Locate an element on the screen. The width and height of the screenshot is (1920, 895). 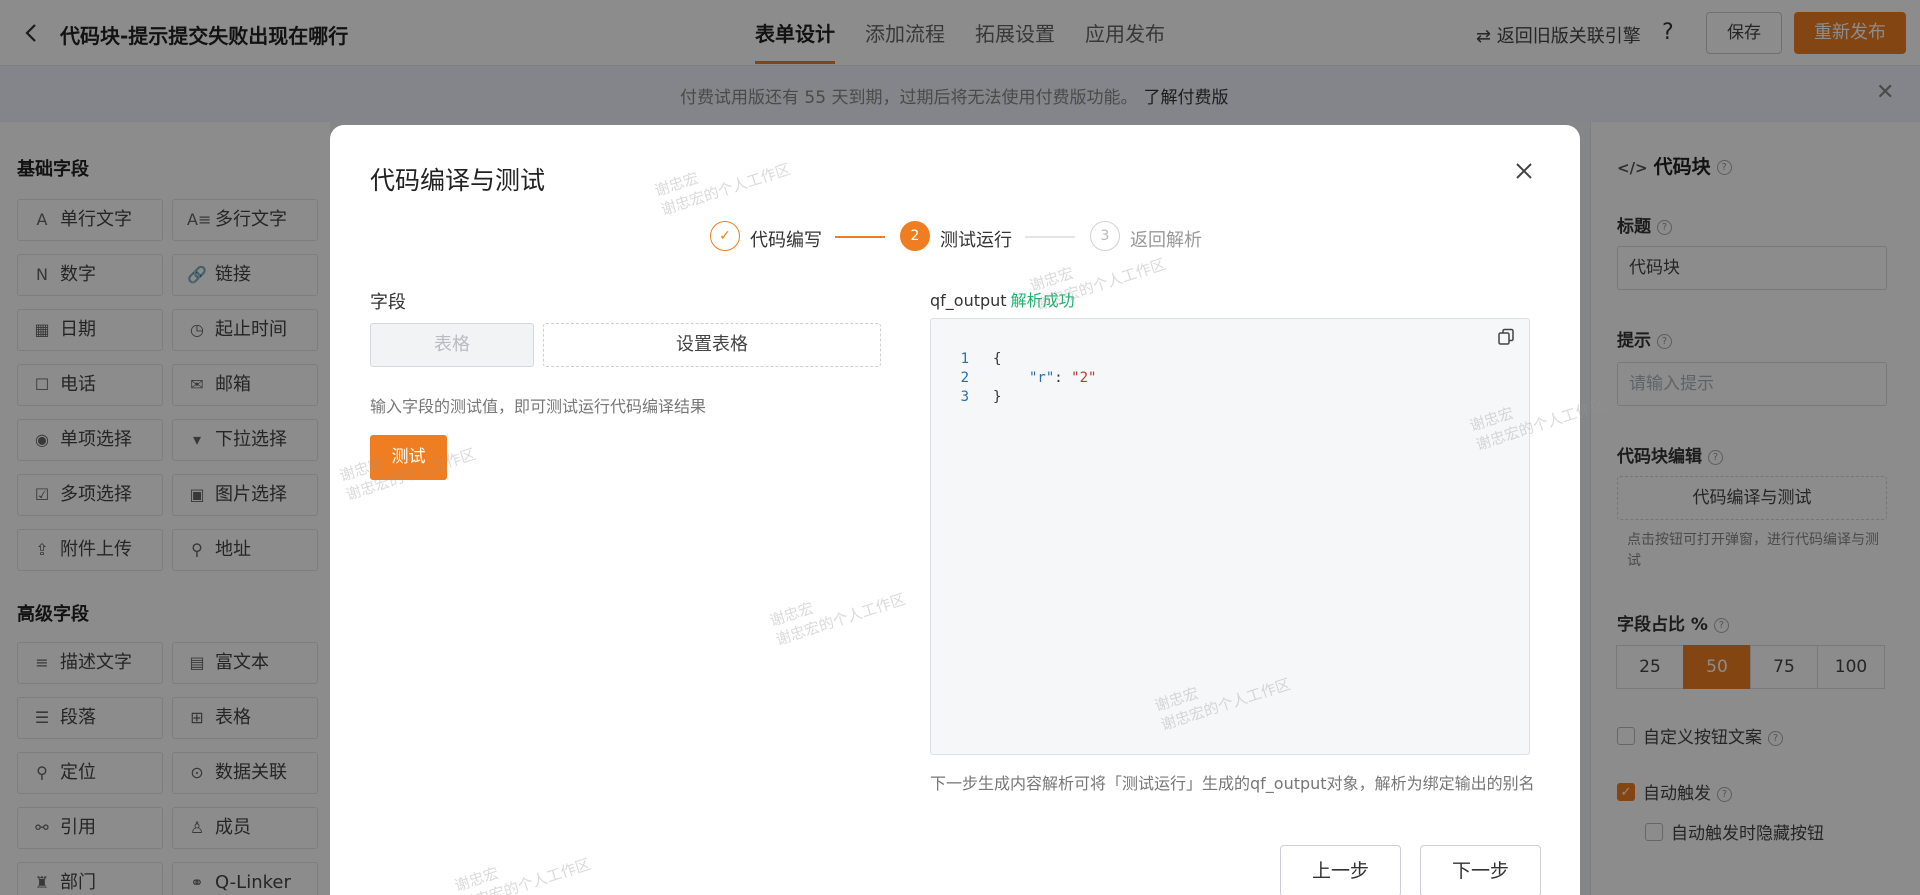
prev-step-button: 上一步 is located at coordinates (1340, 870).